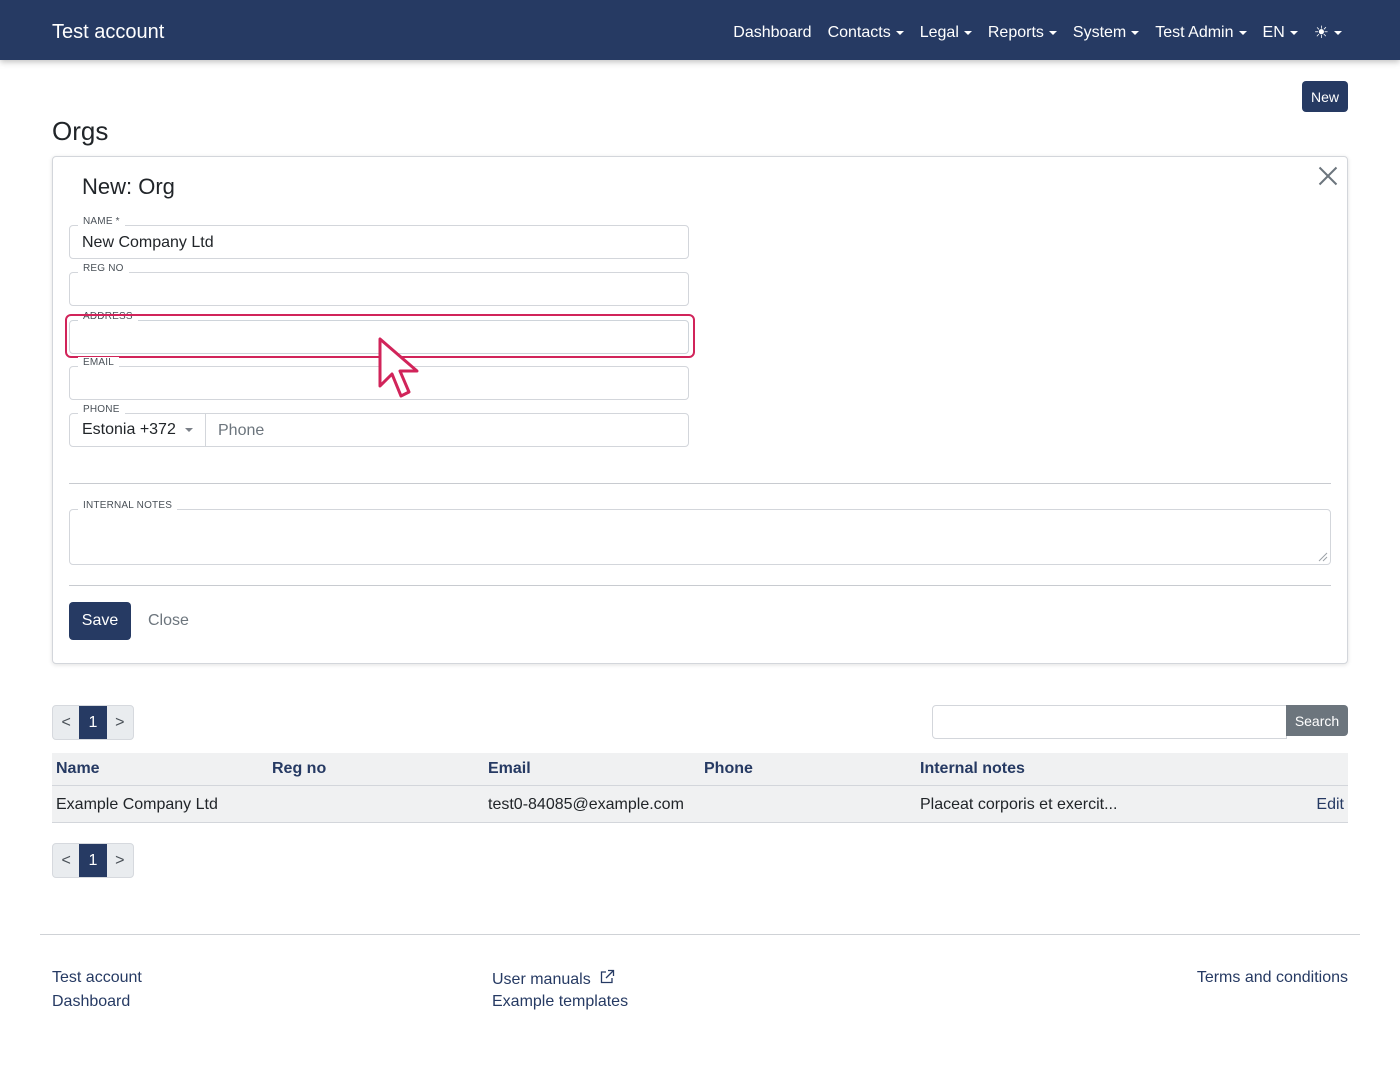  Describe the element at coordinates (99, 363) in the screenshot. I see `email-label: EMAIL` at that location.